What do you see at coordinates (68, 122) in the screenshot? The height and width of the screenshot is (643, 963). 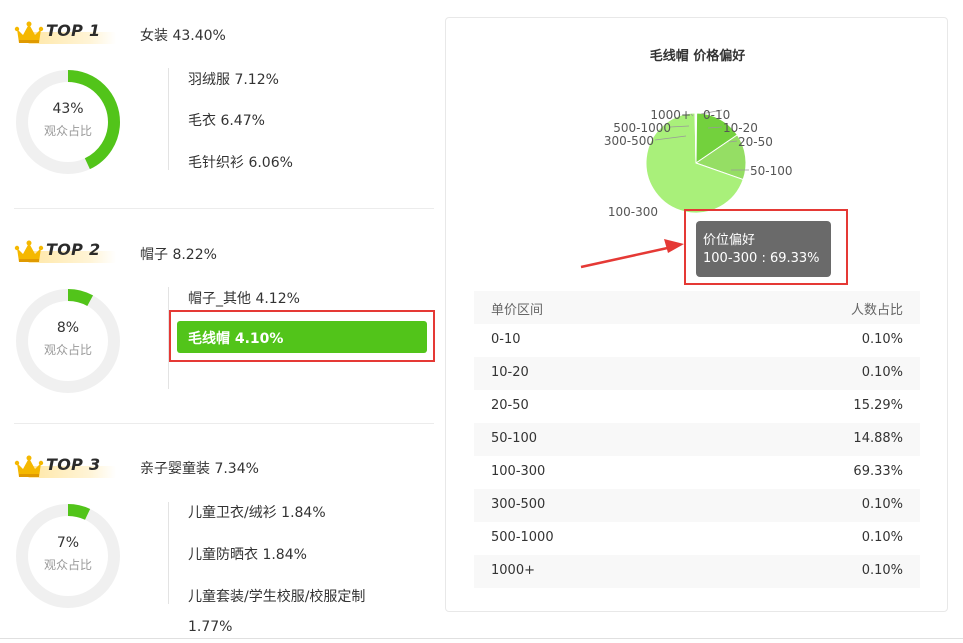 I see `audience-donut: 43% 观众占比` at bounding box center [68, 122].